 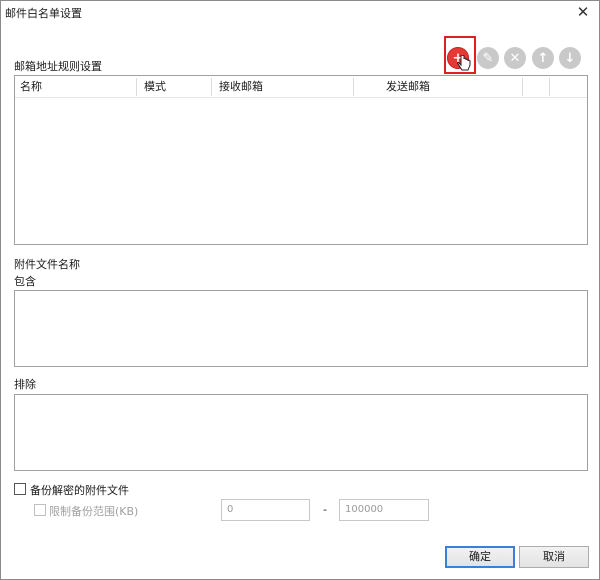 What do you see at coordinates (265, 510) in the screenshot?
I see `range-min-input: 0` at bounding box center [265, 510].